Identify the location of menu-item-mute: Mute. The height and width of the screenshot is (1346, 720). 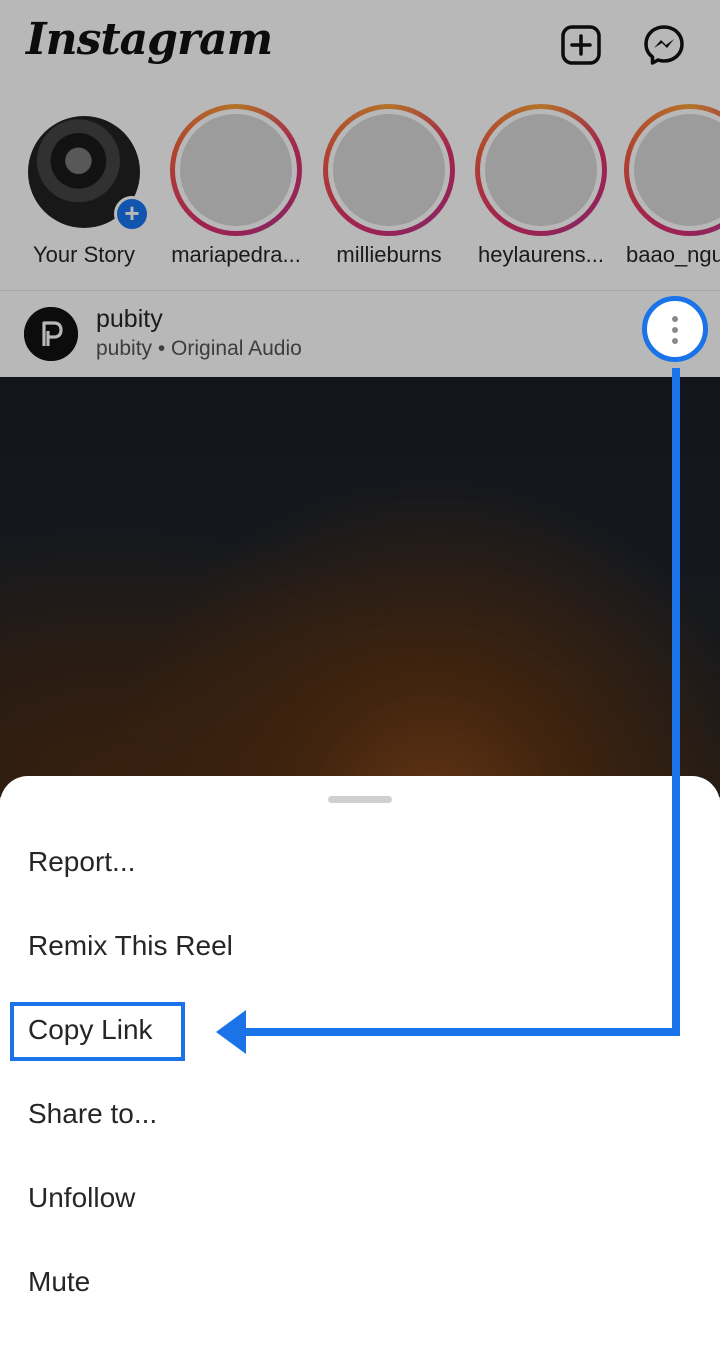
(59, 1282).